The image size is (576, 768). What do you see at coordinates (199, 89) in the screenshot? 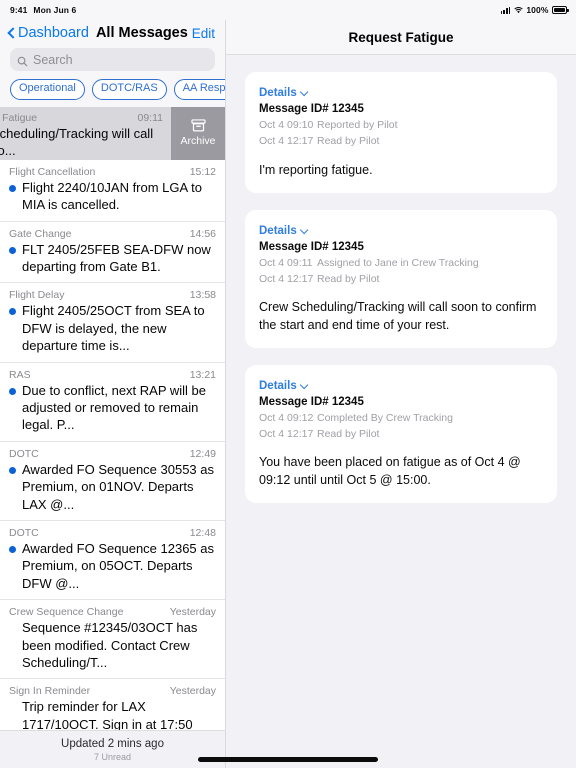
I see `filter-chip-aa-responses: AA Responses` at bounding box center [199, 89].